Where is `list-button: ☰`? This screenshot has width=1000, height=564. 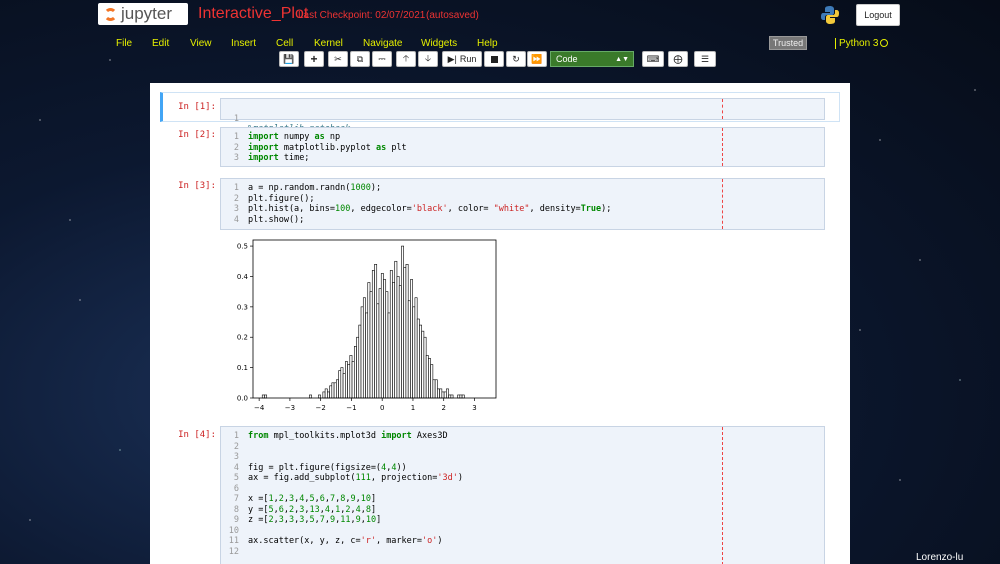 list-button: ☰ is located at coordinates (705, 59).